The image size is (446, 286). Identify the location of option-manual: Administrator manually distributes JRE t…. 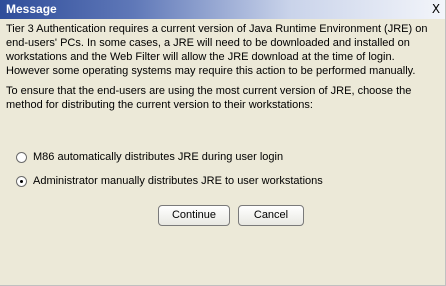
(169, 181).